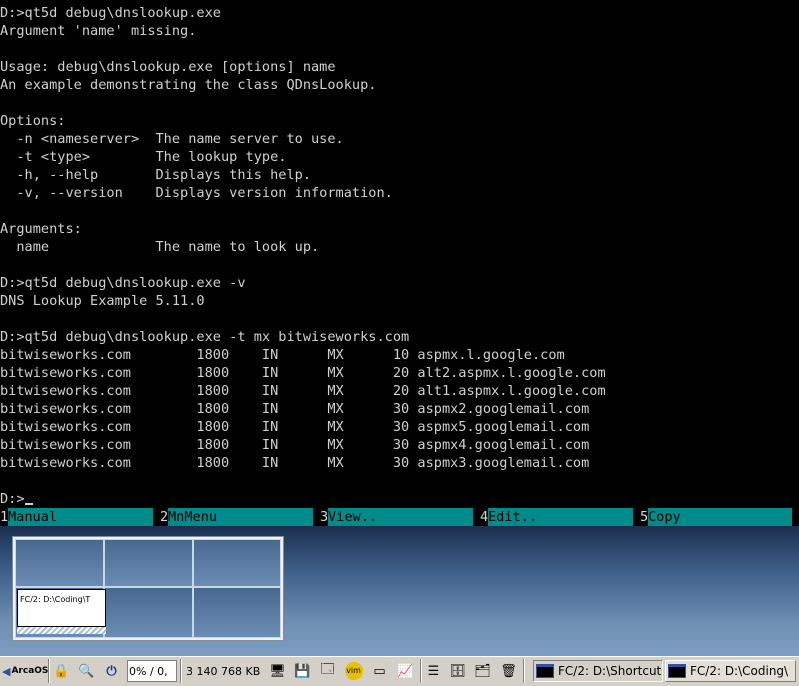 This screenshot has width=799, height=686. What do you see at coordinates (720, 517) in the screenshot?
I see `fkey-label: Copy` at bounding box center [720, 517].